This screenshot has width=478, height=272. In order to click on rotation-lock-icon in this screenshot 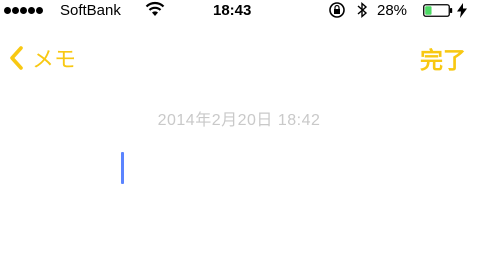, I will do `click(337, 10)`.